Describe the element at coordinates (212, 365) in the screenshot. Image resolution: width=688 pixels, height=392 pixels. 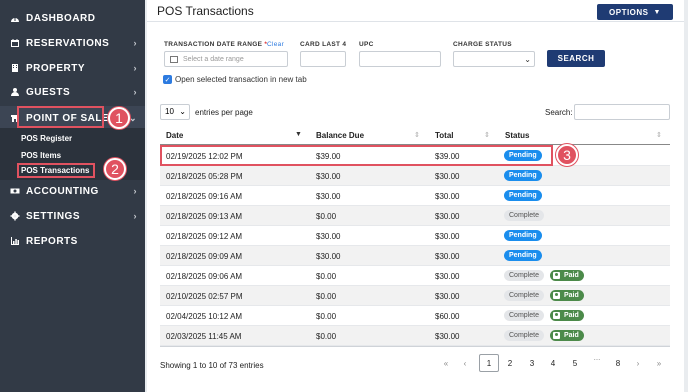
I see `showing-entries: Showing 1 to 10 of 73 entries` at that location.